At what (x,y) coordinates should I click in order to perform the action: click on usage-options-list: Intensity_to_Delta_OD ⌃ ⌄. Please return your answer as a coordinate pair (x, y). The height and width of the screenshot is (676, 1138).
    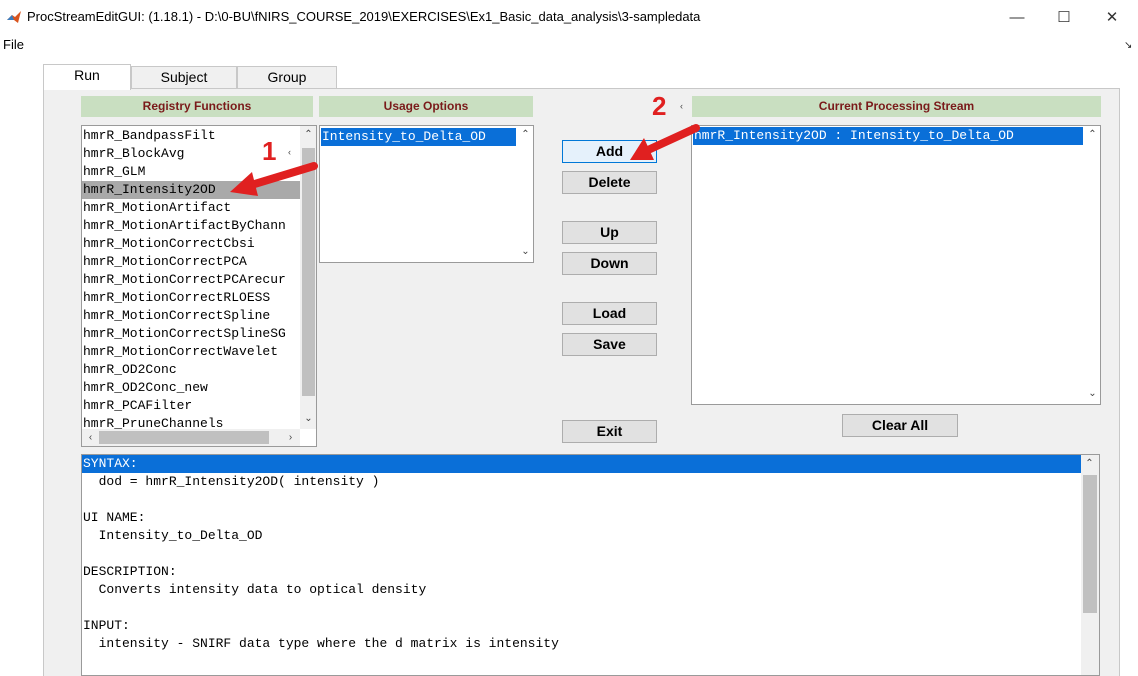
    Looking at the image, I should click on (426, 194).